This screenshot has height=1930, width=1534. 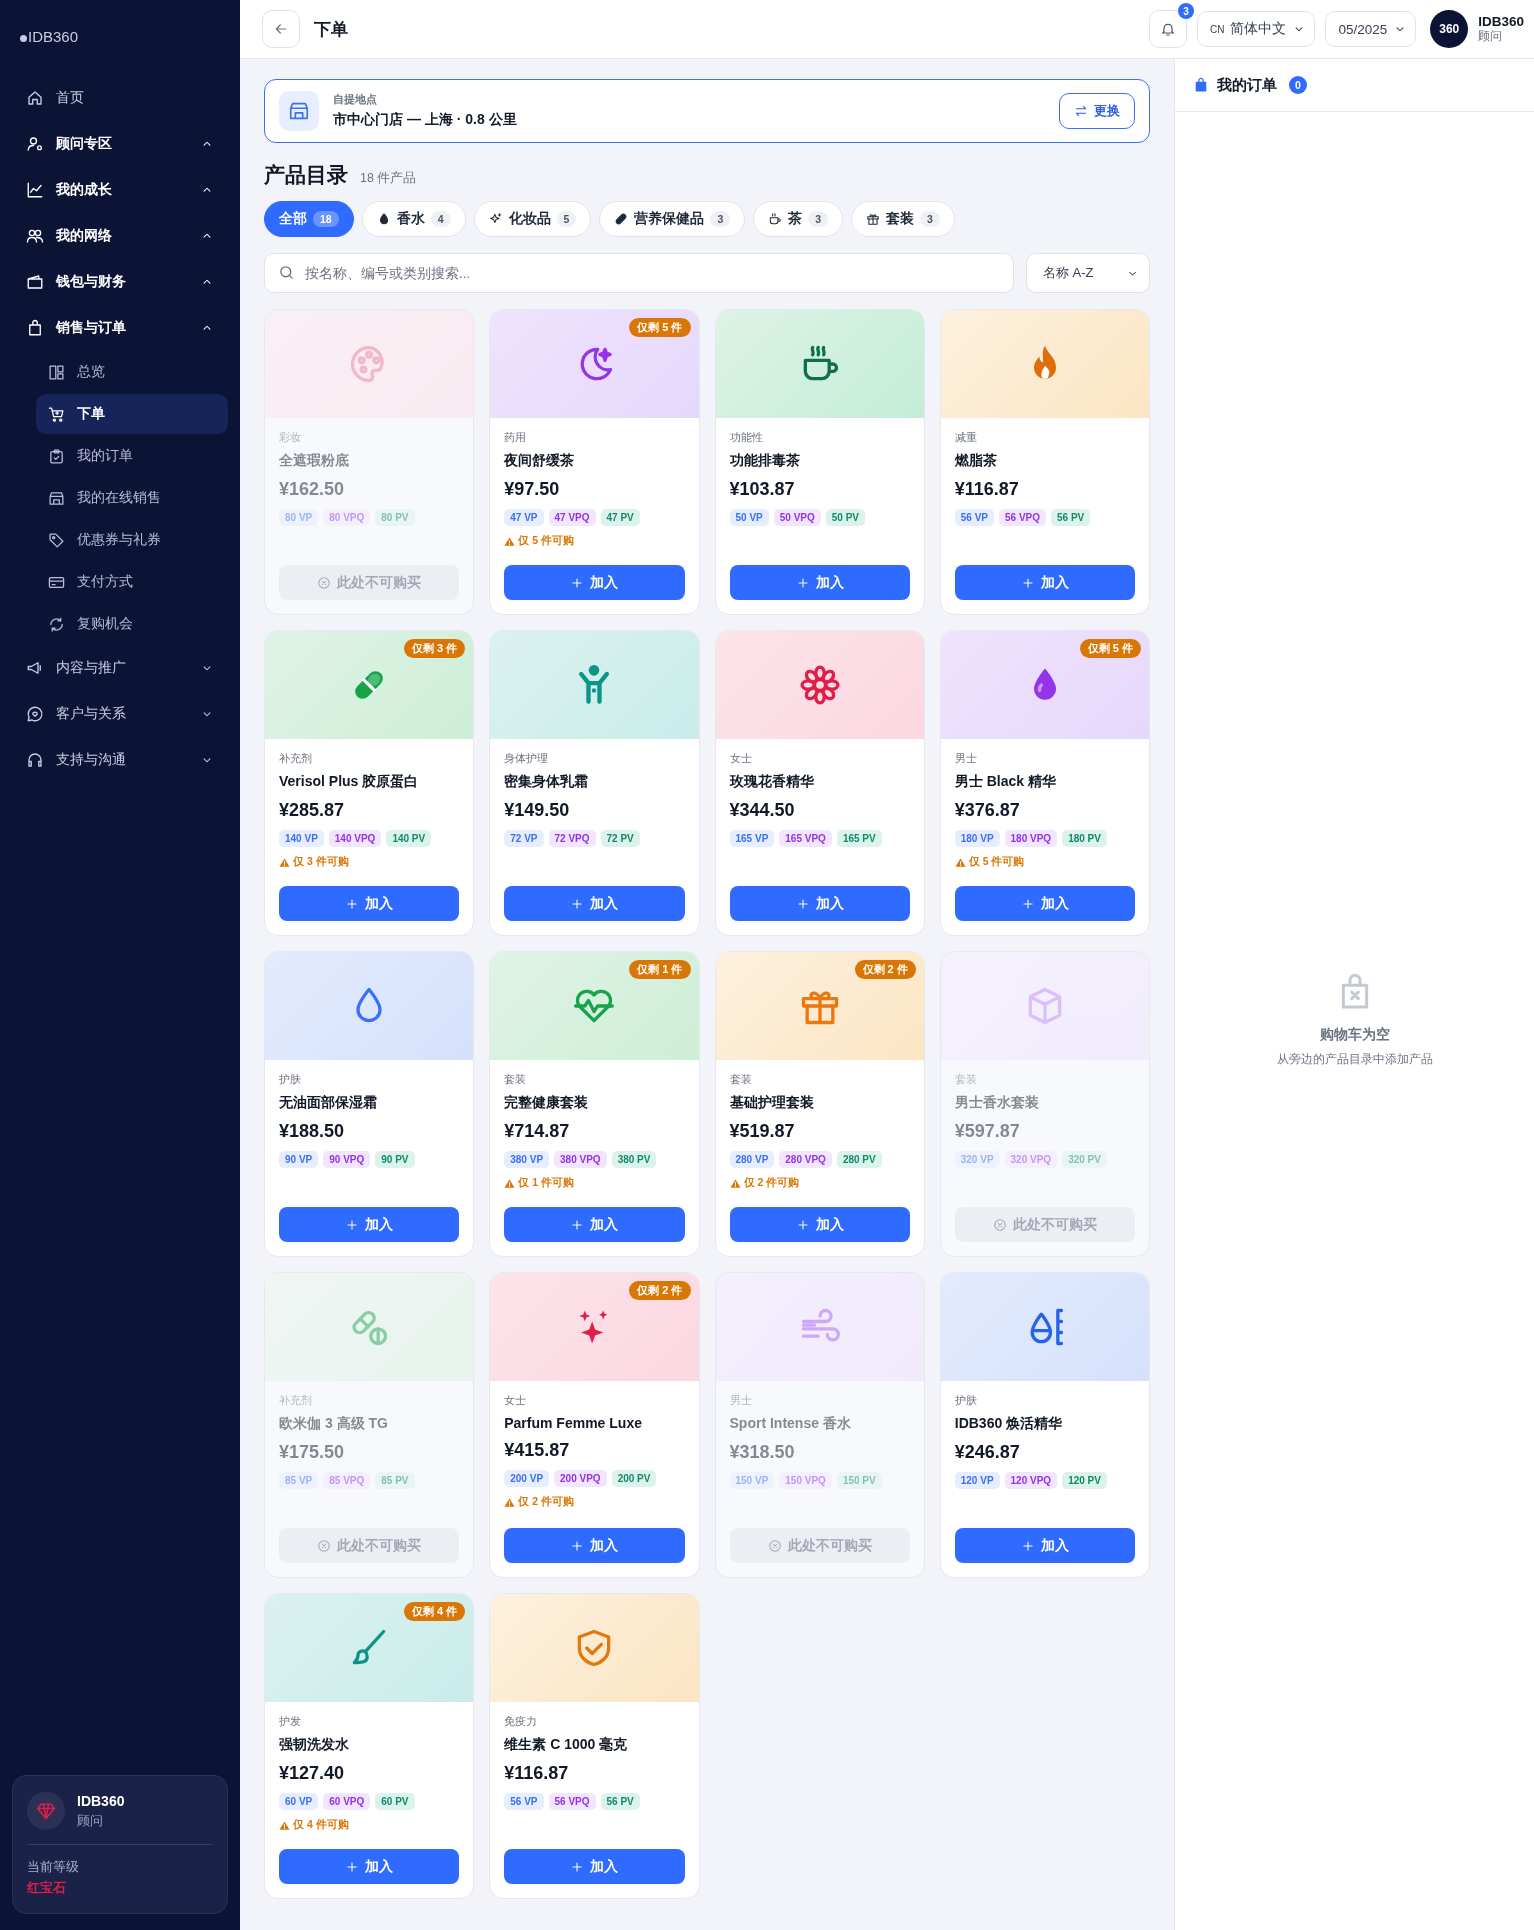 What do you see at coordinates (23, 38) in the screenshot?
I see `logo-icon` at bounding box center [23, 38].